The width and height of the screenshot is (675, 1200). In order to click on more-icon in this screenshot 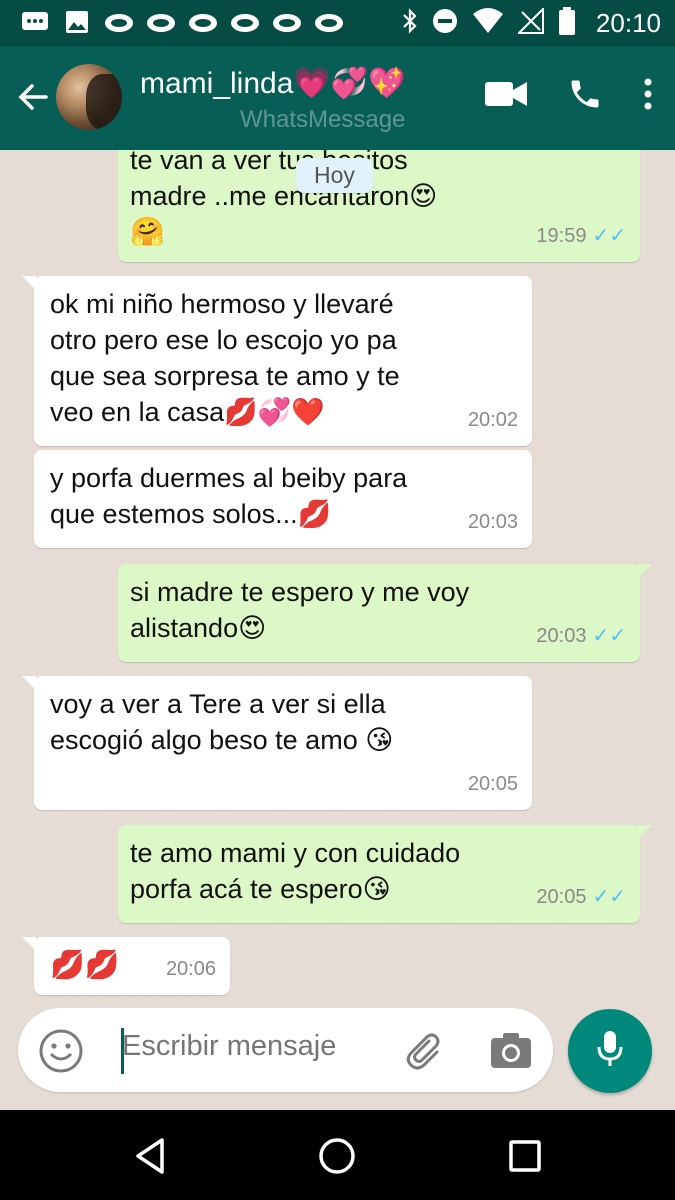, I will do `click(648, 96)`.